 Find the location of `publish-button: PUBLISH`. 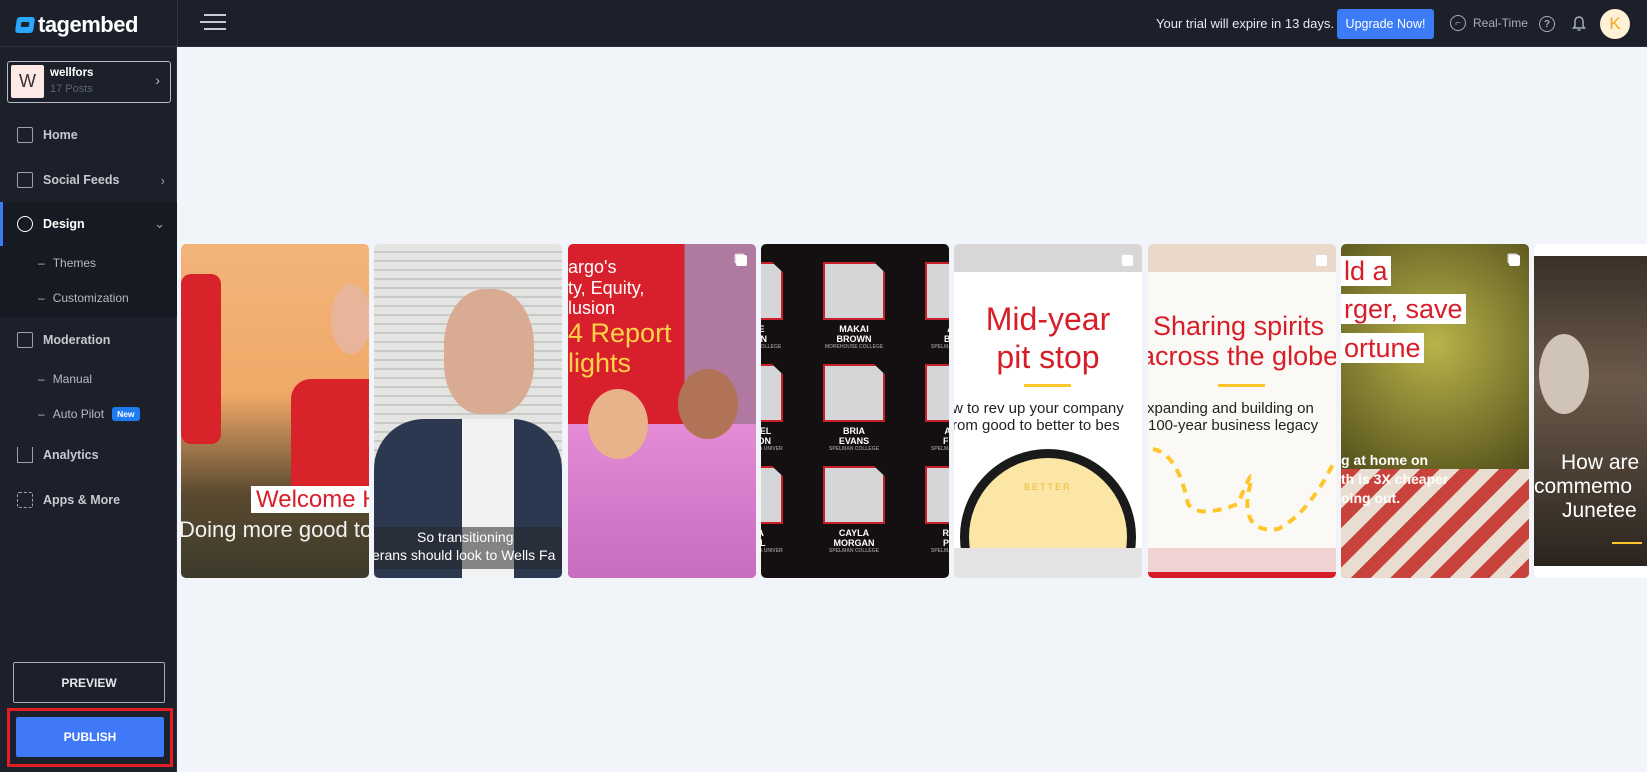

publish-button: PUBLISH is located at coordinates (90, 737).